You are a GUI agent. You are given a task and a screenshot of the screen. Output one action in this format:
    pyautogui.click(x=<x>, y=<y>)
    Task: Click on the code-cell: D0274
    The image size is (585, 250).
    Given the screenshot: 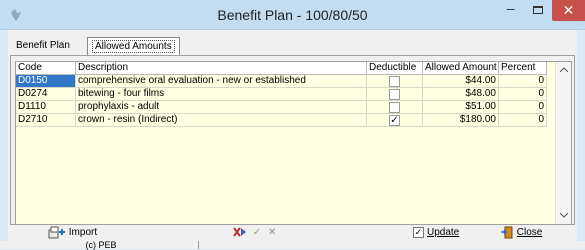 What is the action you would take?
    pyautogui.click(x=46, y=94)
    